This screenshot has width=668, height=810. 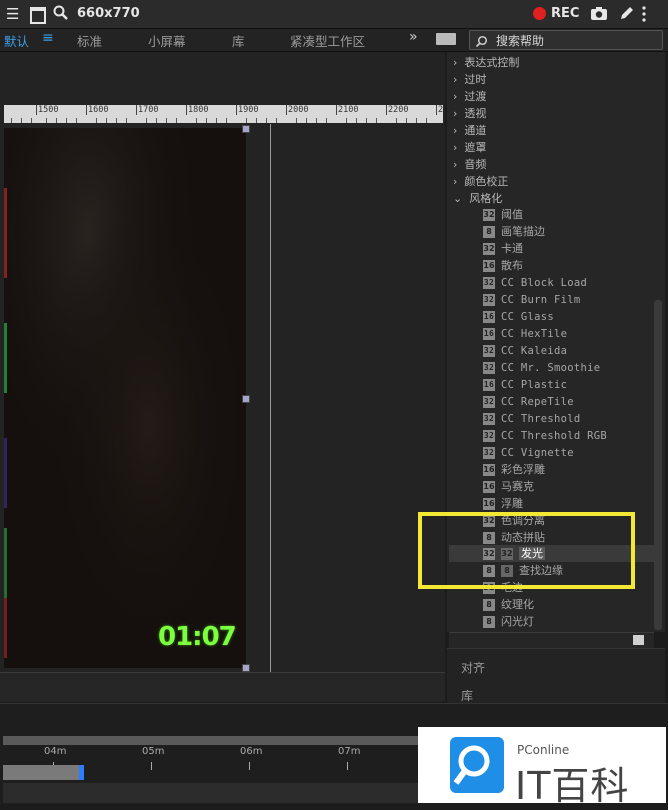 What do you see at coordinates (297, 110) in the screenshot?
I see `ruler-tick: 2000` at bounding box center [297, 110].